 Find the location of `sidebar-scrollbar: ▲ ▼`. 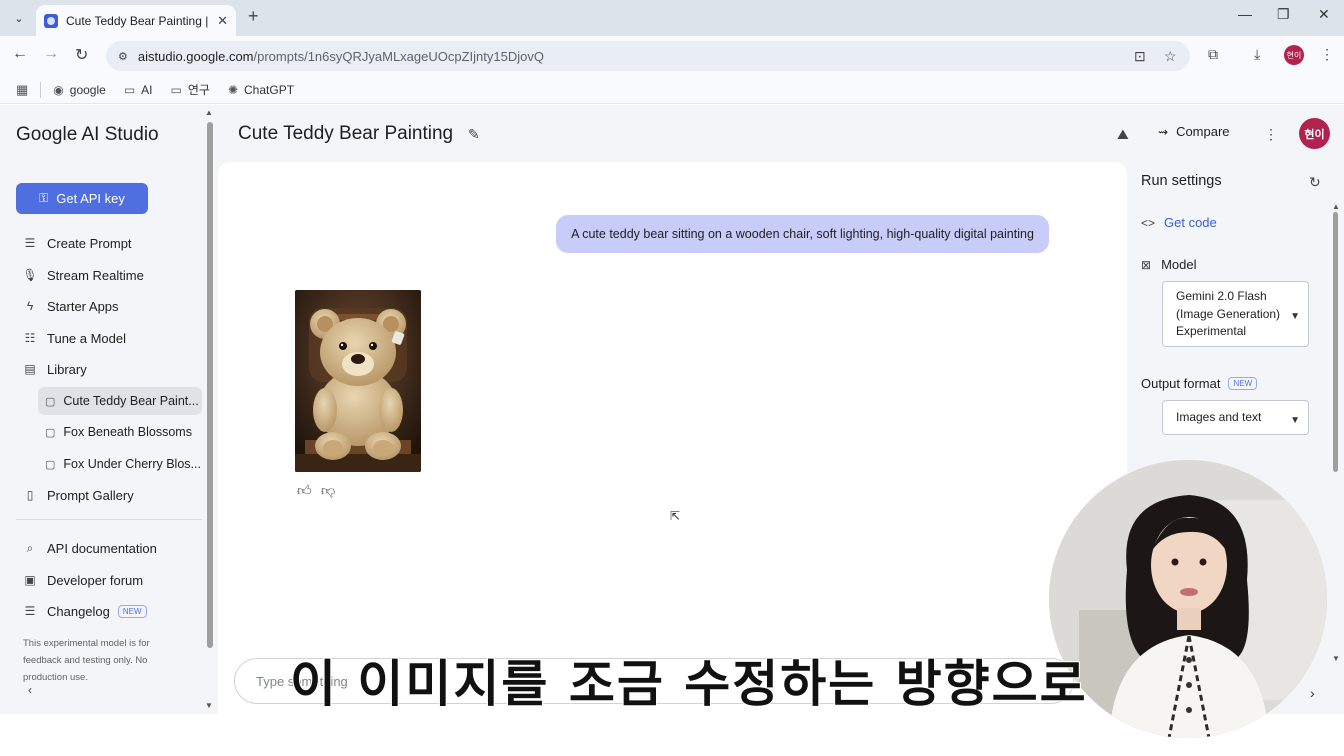

sidebar-scrollbar: ▲ ▼ is located at coordinates (210, 409).